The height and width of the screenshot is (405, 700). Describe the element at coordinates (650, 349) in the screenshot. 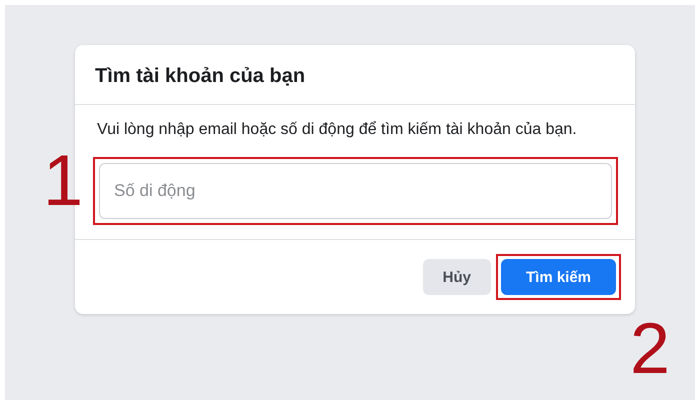

I see `step-number: 2` at that location.